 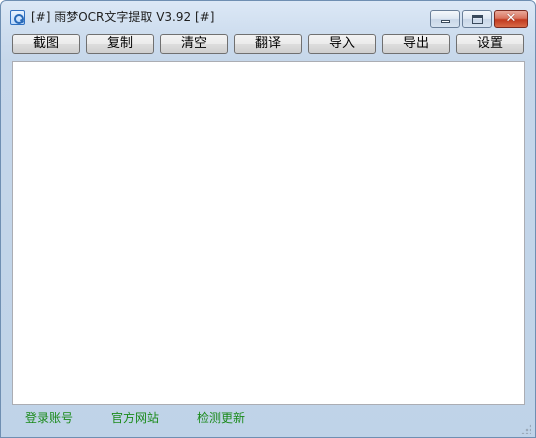 I want to click on clear-button: 清空, so click(x=194, y=44).